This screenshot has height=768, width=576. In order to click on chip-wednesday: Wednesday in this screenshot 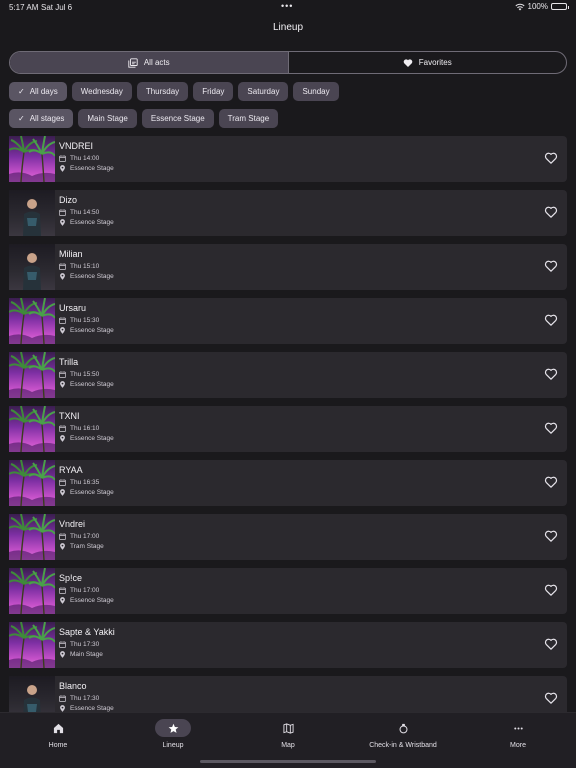, I will do `click(101, 91)`.